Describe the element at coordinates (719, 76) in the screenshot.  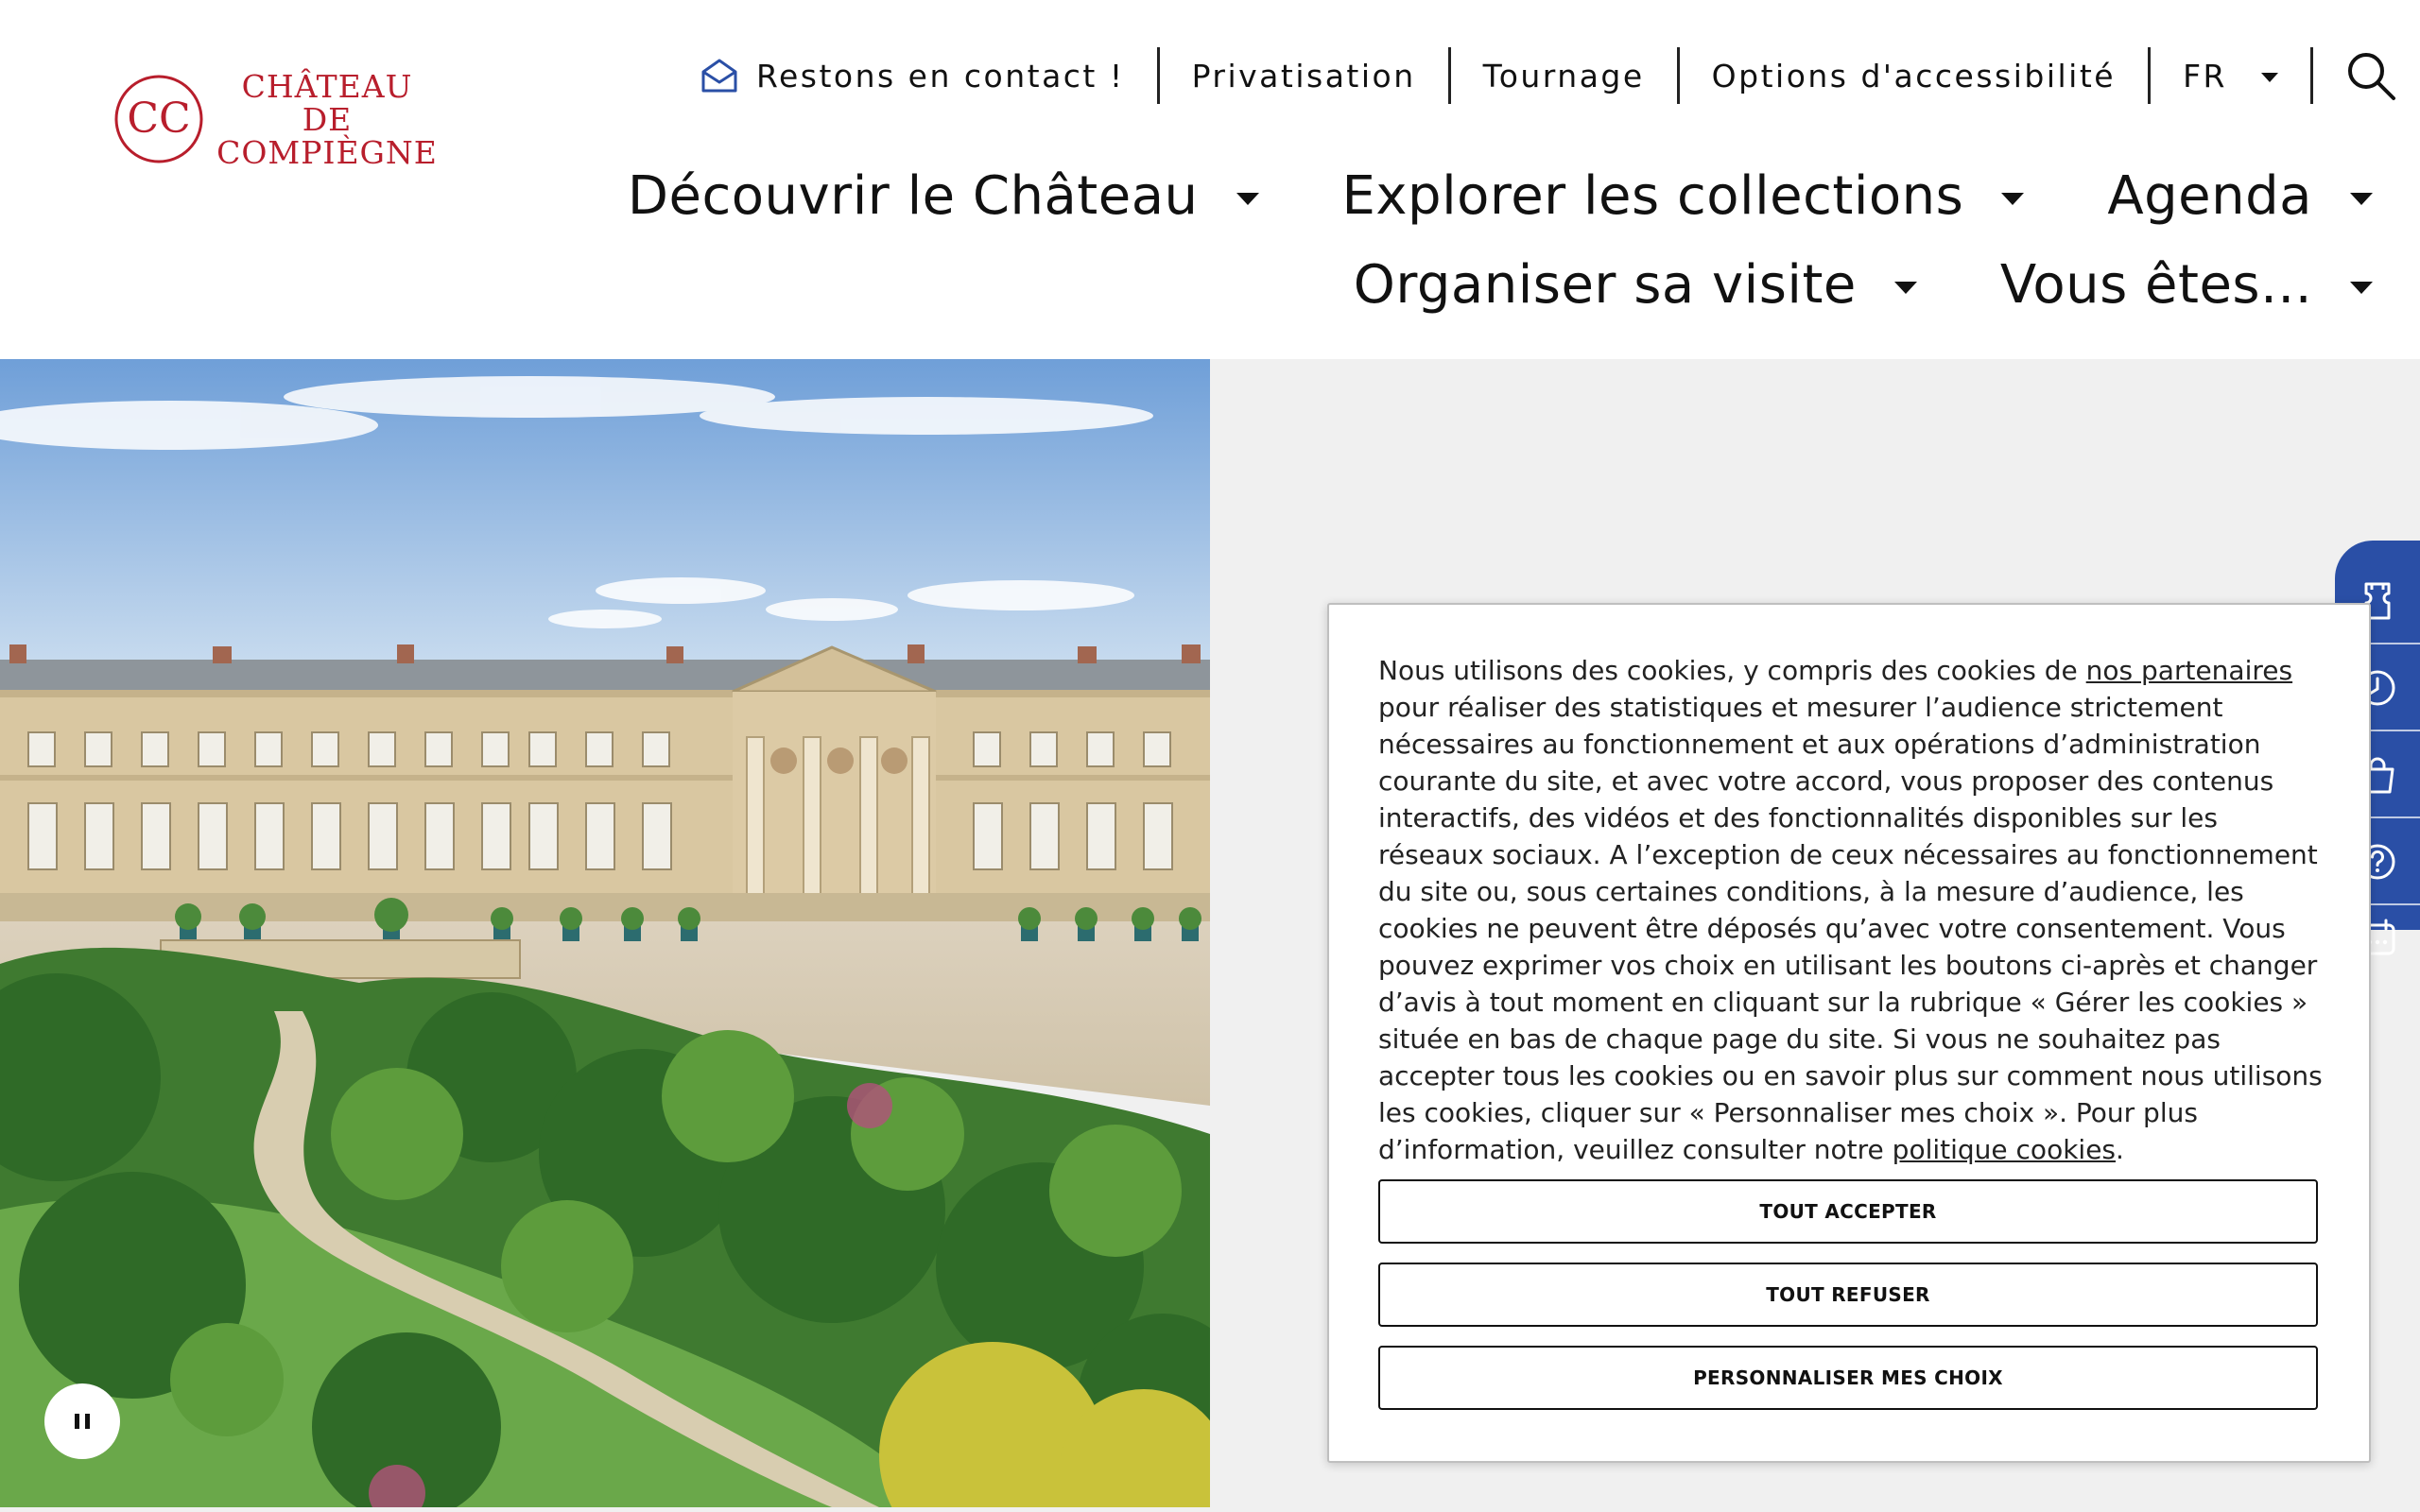
I see `envelope-open-icon` at that location.